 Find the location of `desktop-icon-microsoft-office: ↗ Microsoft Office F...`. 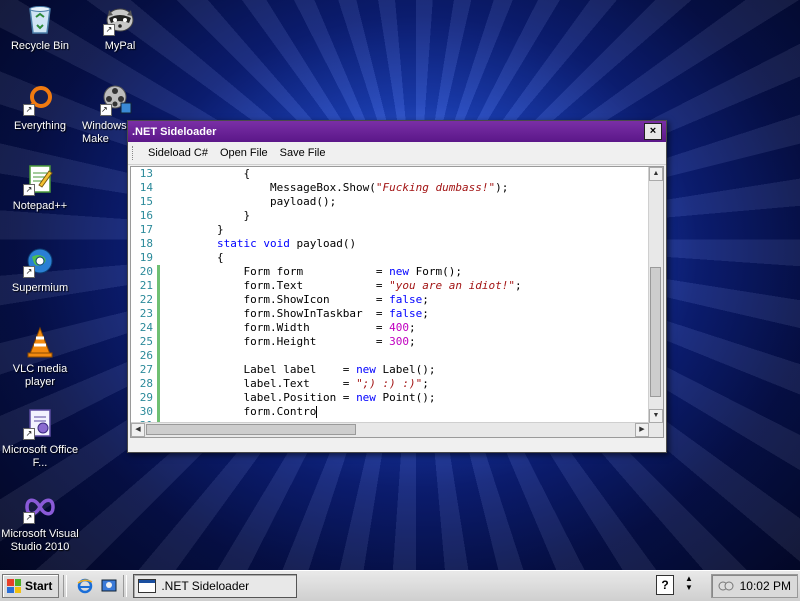

desktop-icon-microsoft-office: ↗ Microsoft Office F... is located at coordinates (40, 438).